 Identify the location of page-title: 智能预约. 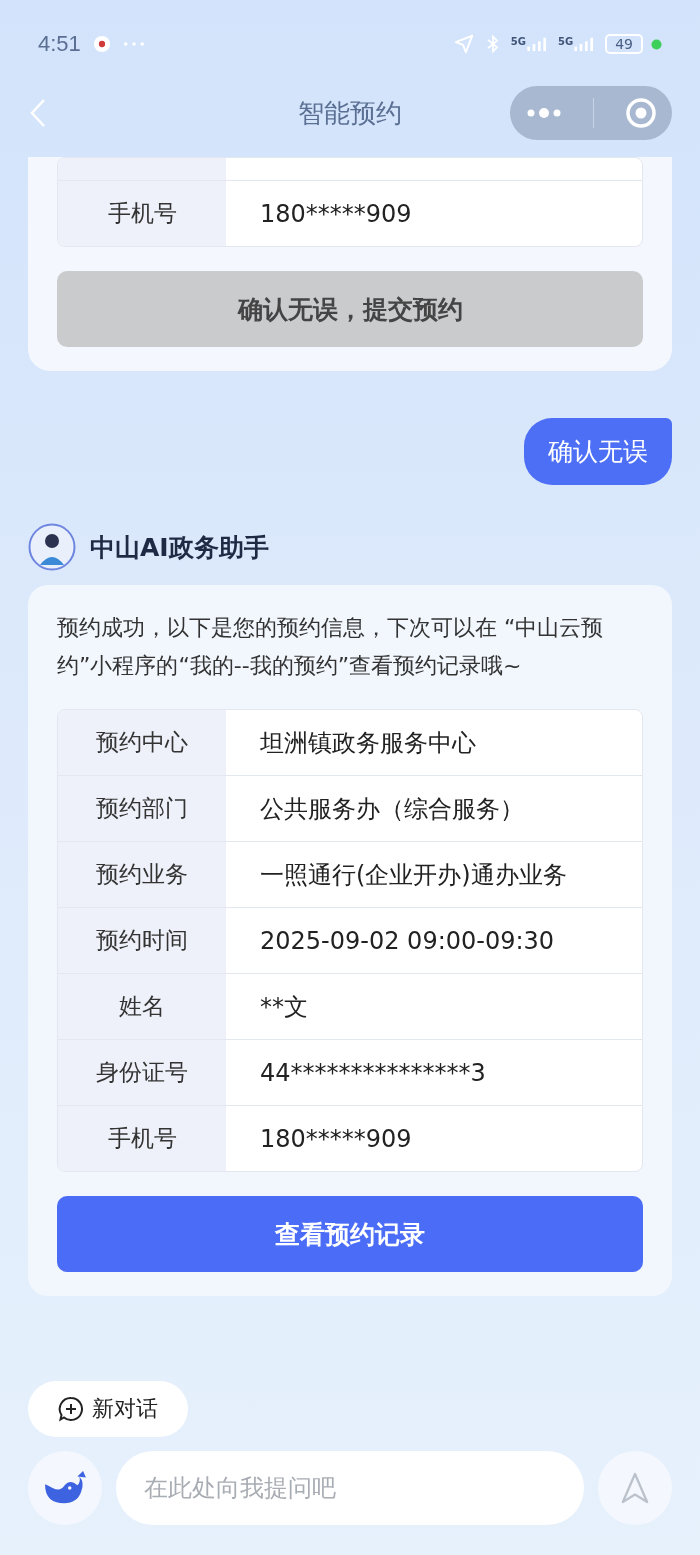
(350, 113).